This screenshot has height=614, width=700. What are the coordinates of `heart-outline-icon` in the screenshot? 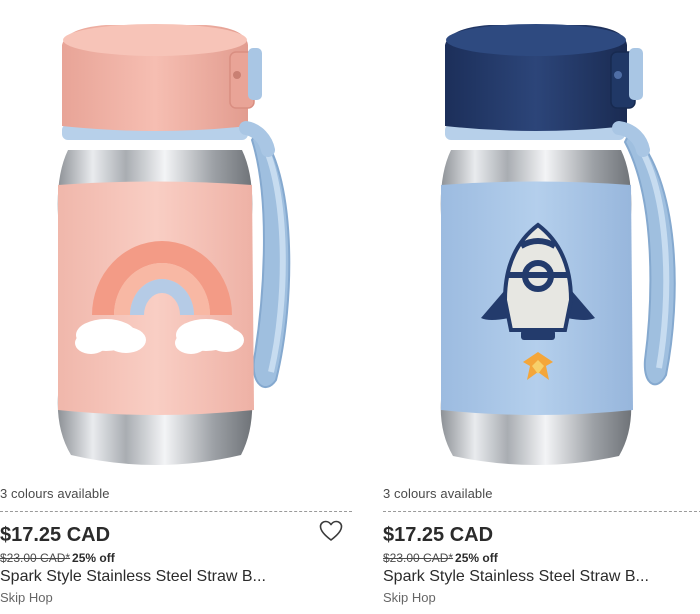 It's located at (331, 530).